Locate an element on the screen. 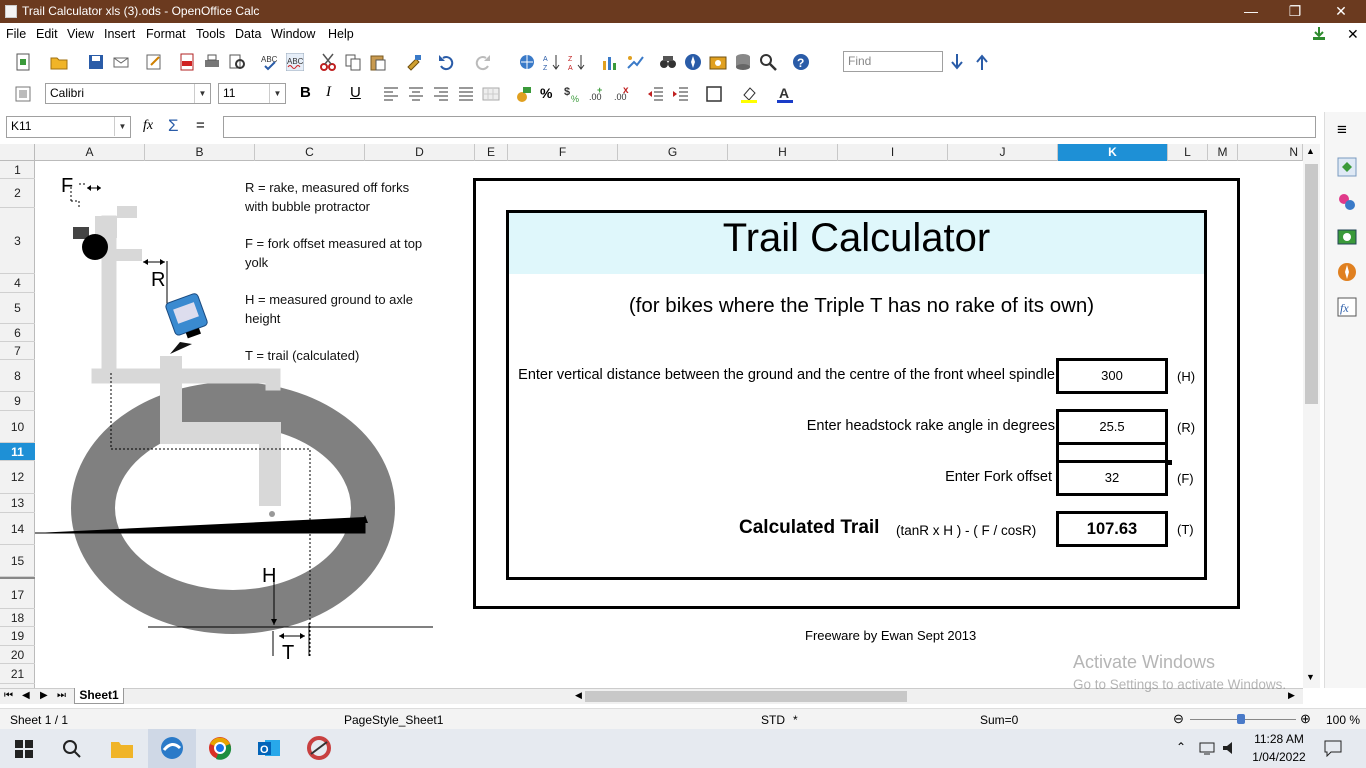  menu-format: Format is located at coordinates (166, 34).